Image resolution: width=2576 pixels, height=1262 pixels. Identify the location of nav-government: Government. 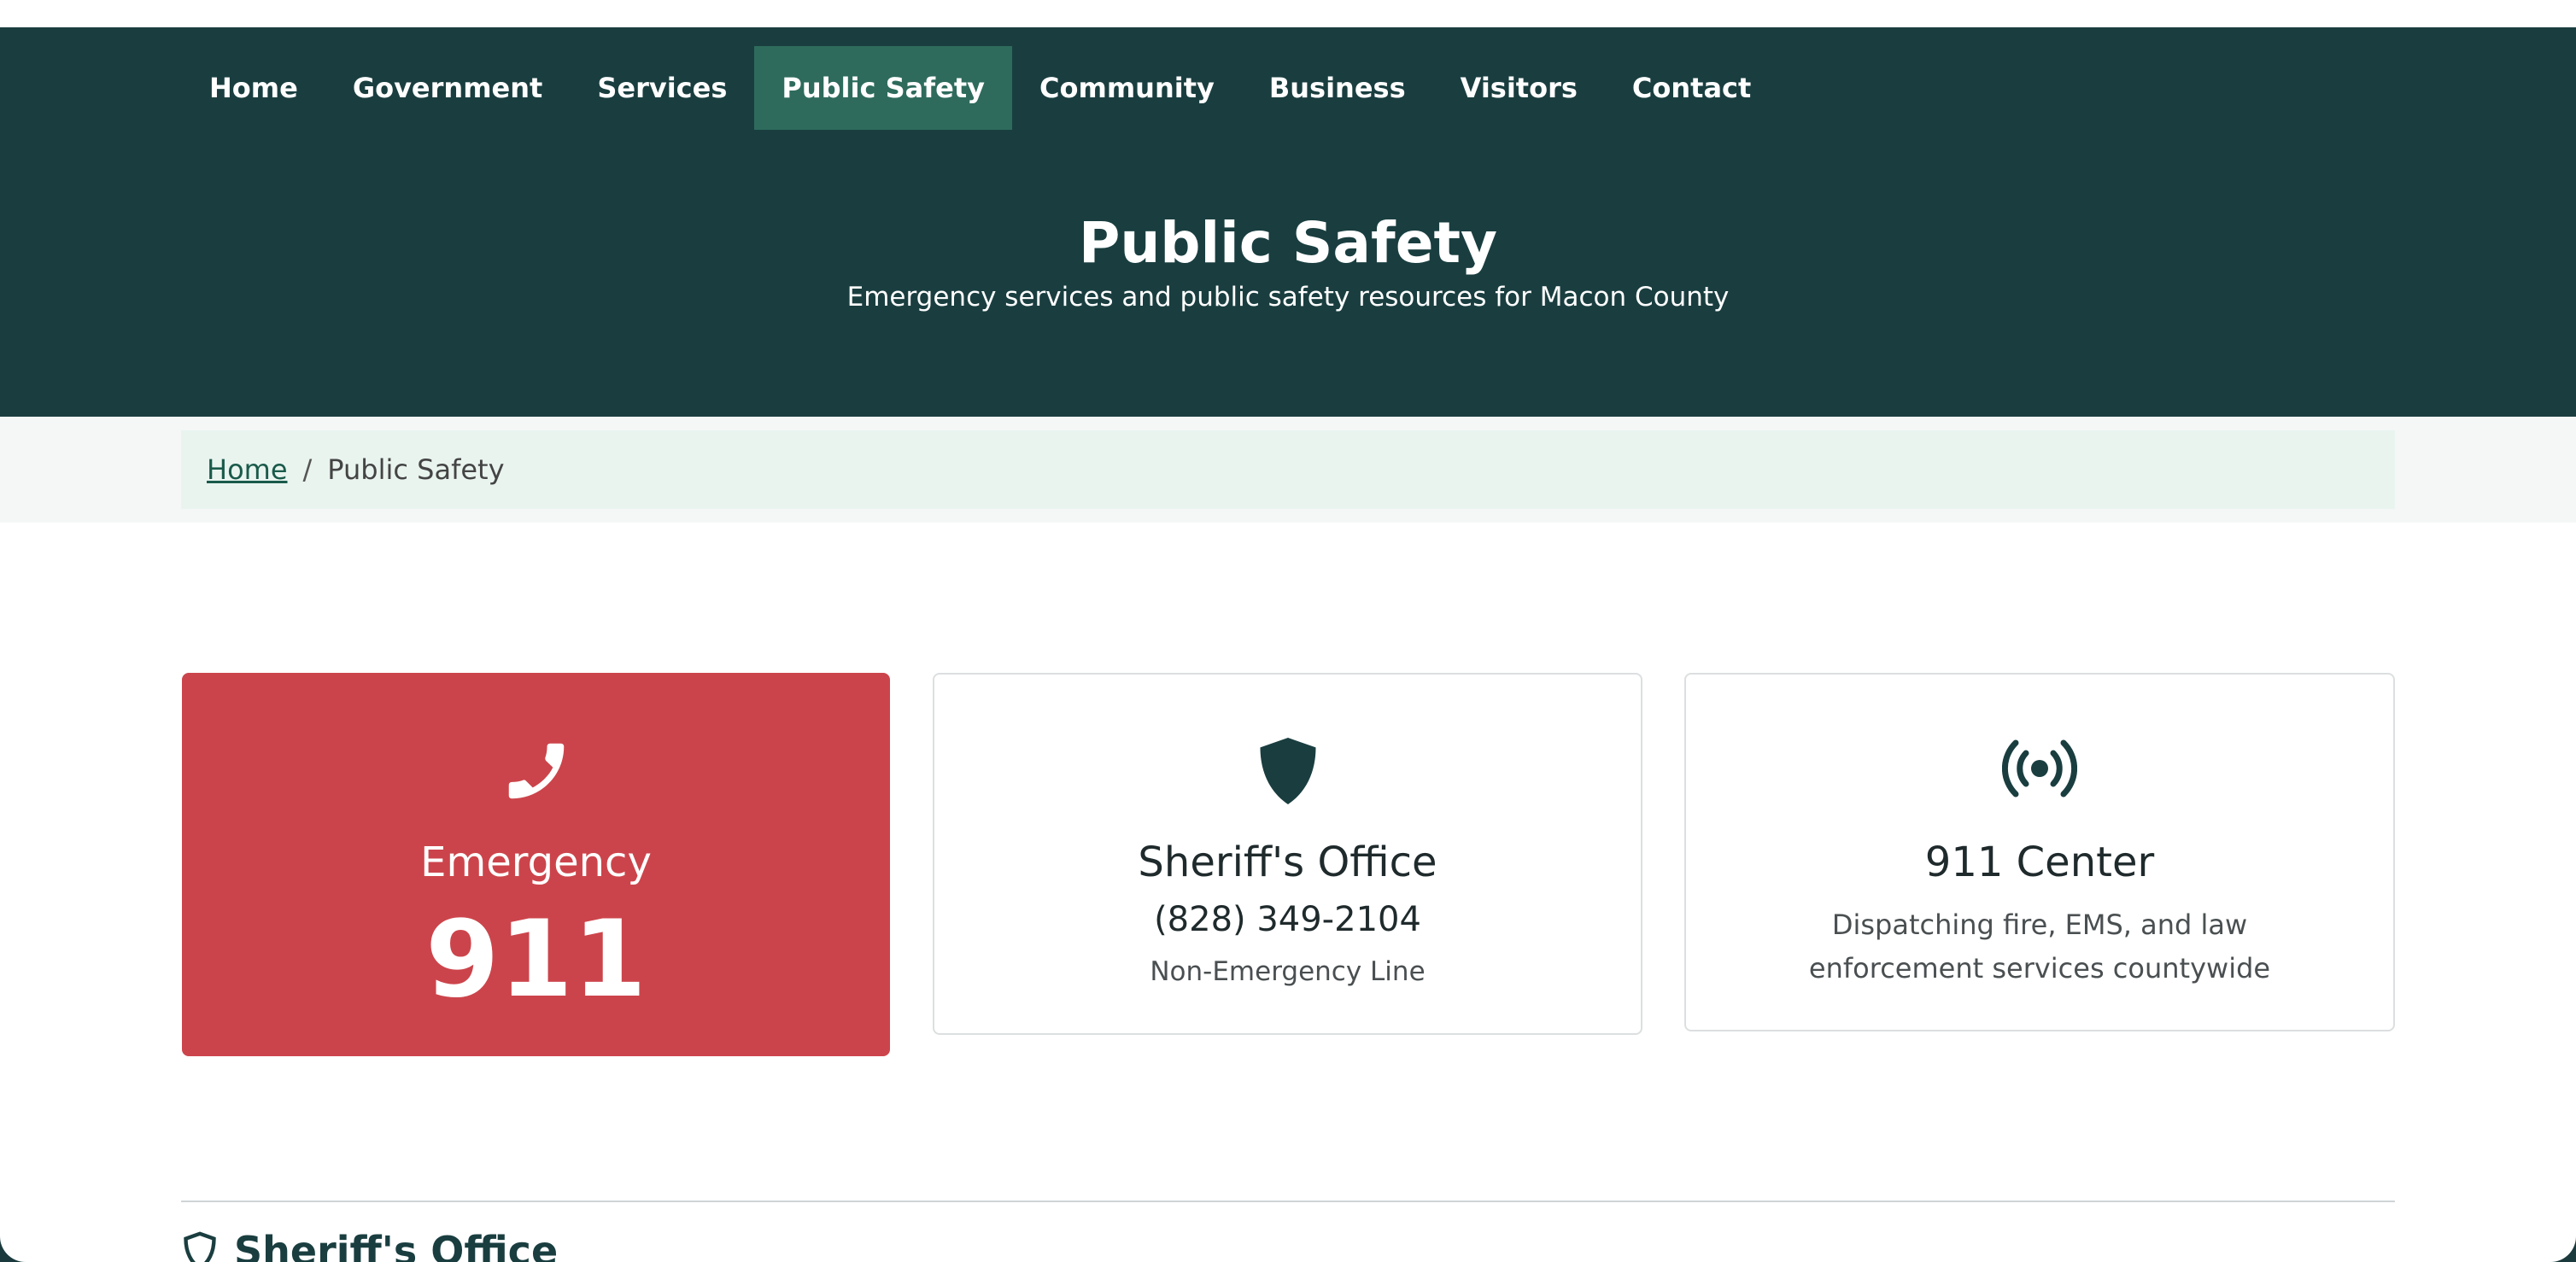
(448, 88).